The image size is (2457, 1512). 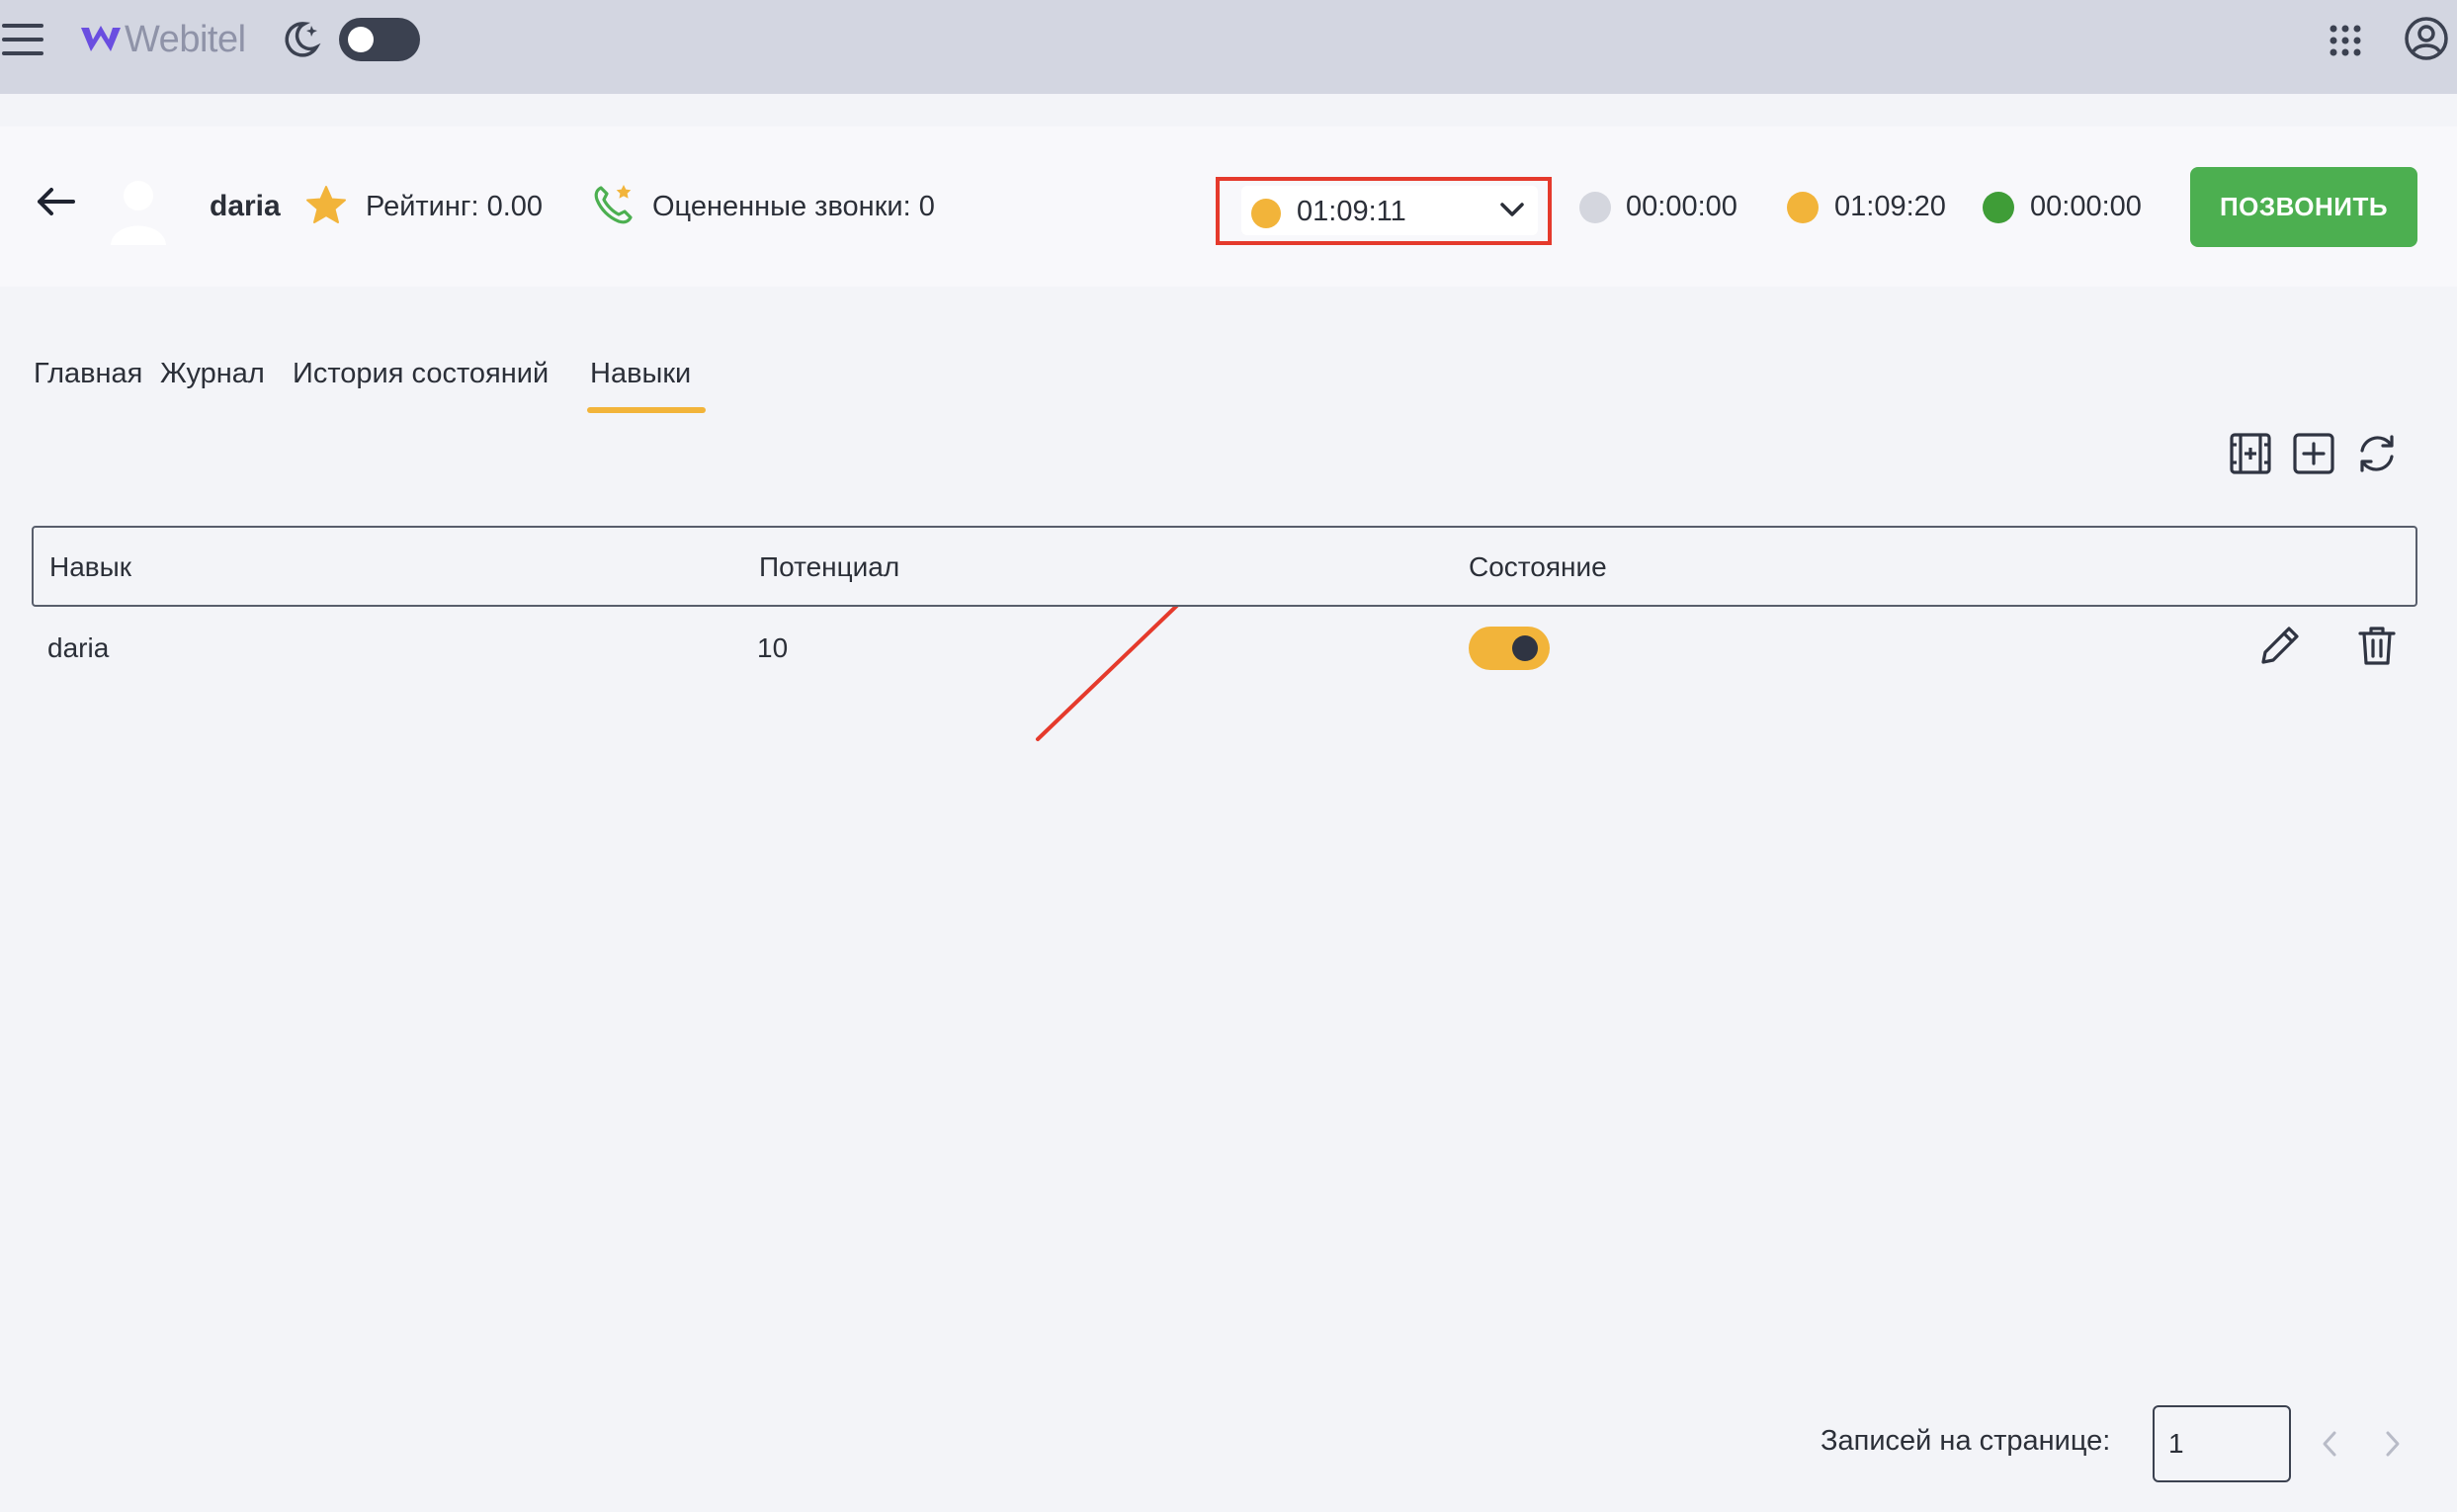 I want to click on theme-toggle-knob, so click(x=361, y=39).